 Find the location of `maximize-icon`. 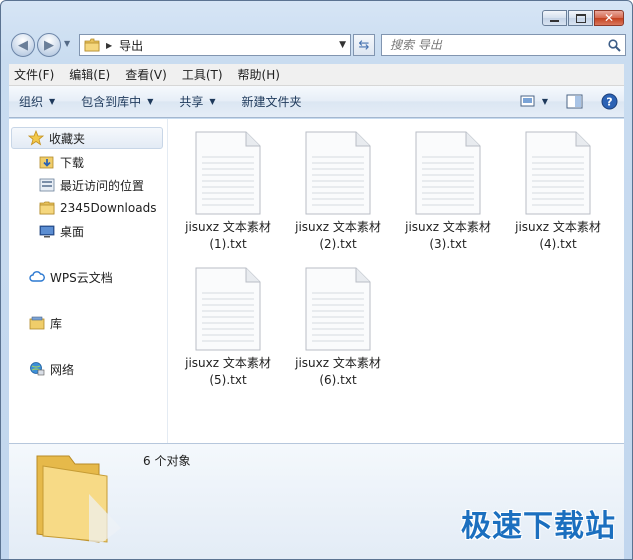

maximize-icon is located at coordinates (580, 18).